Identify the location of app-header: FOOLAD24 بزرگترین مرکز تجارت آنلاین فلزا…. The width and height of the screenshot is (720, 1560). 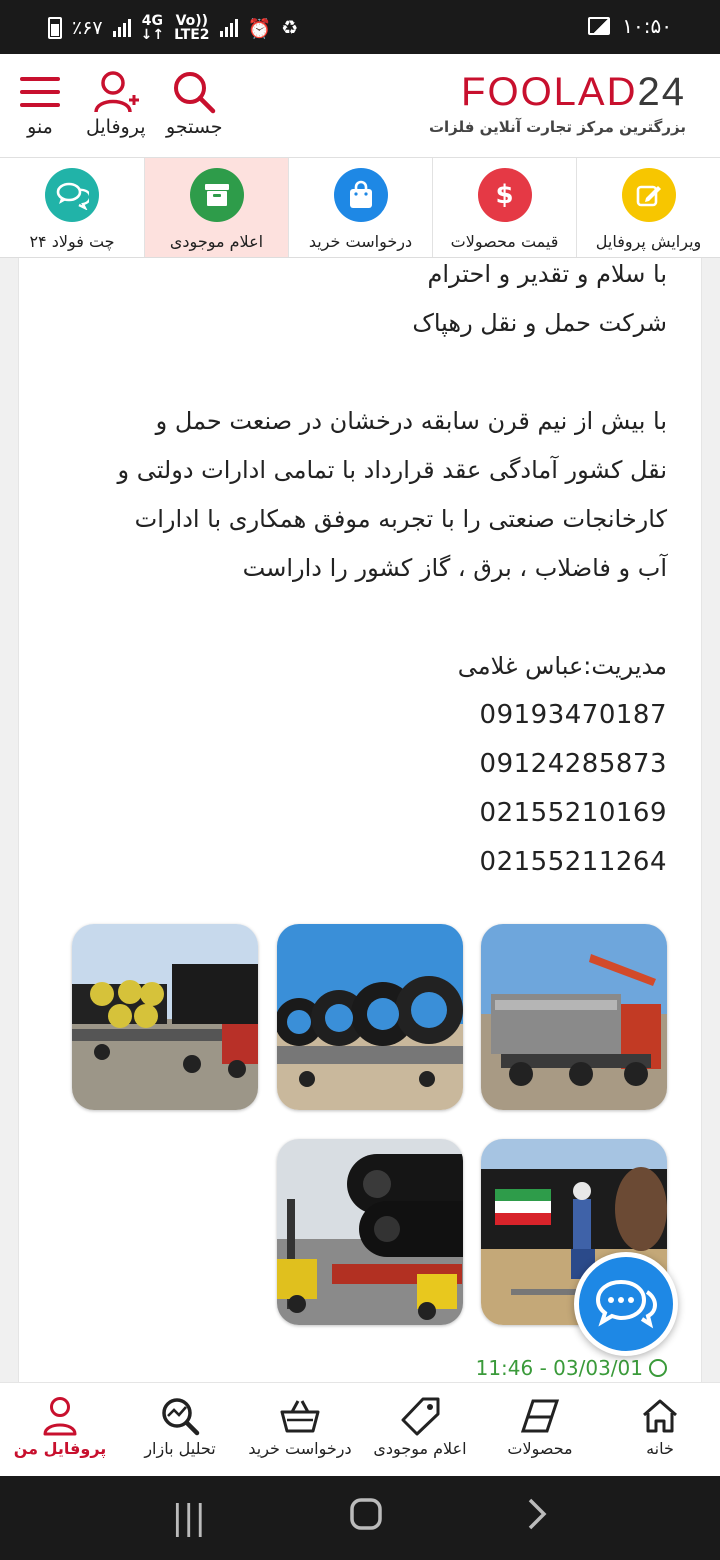
(360, 106).